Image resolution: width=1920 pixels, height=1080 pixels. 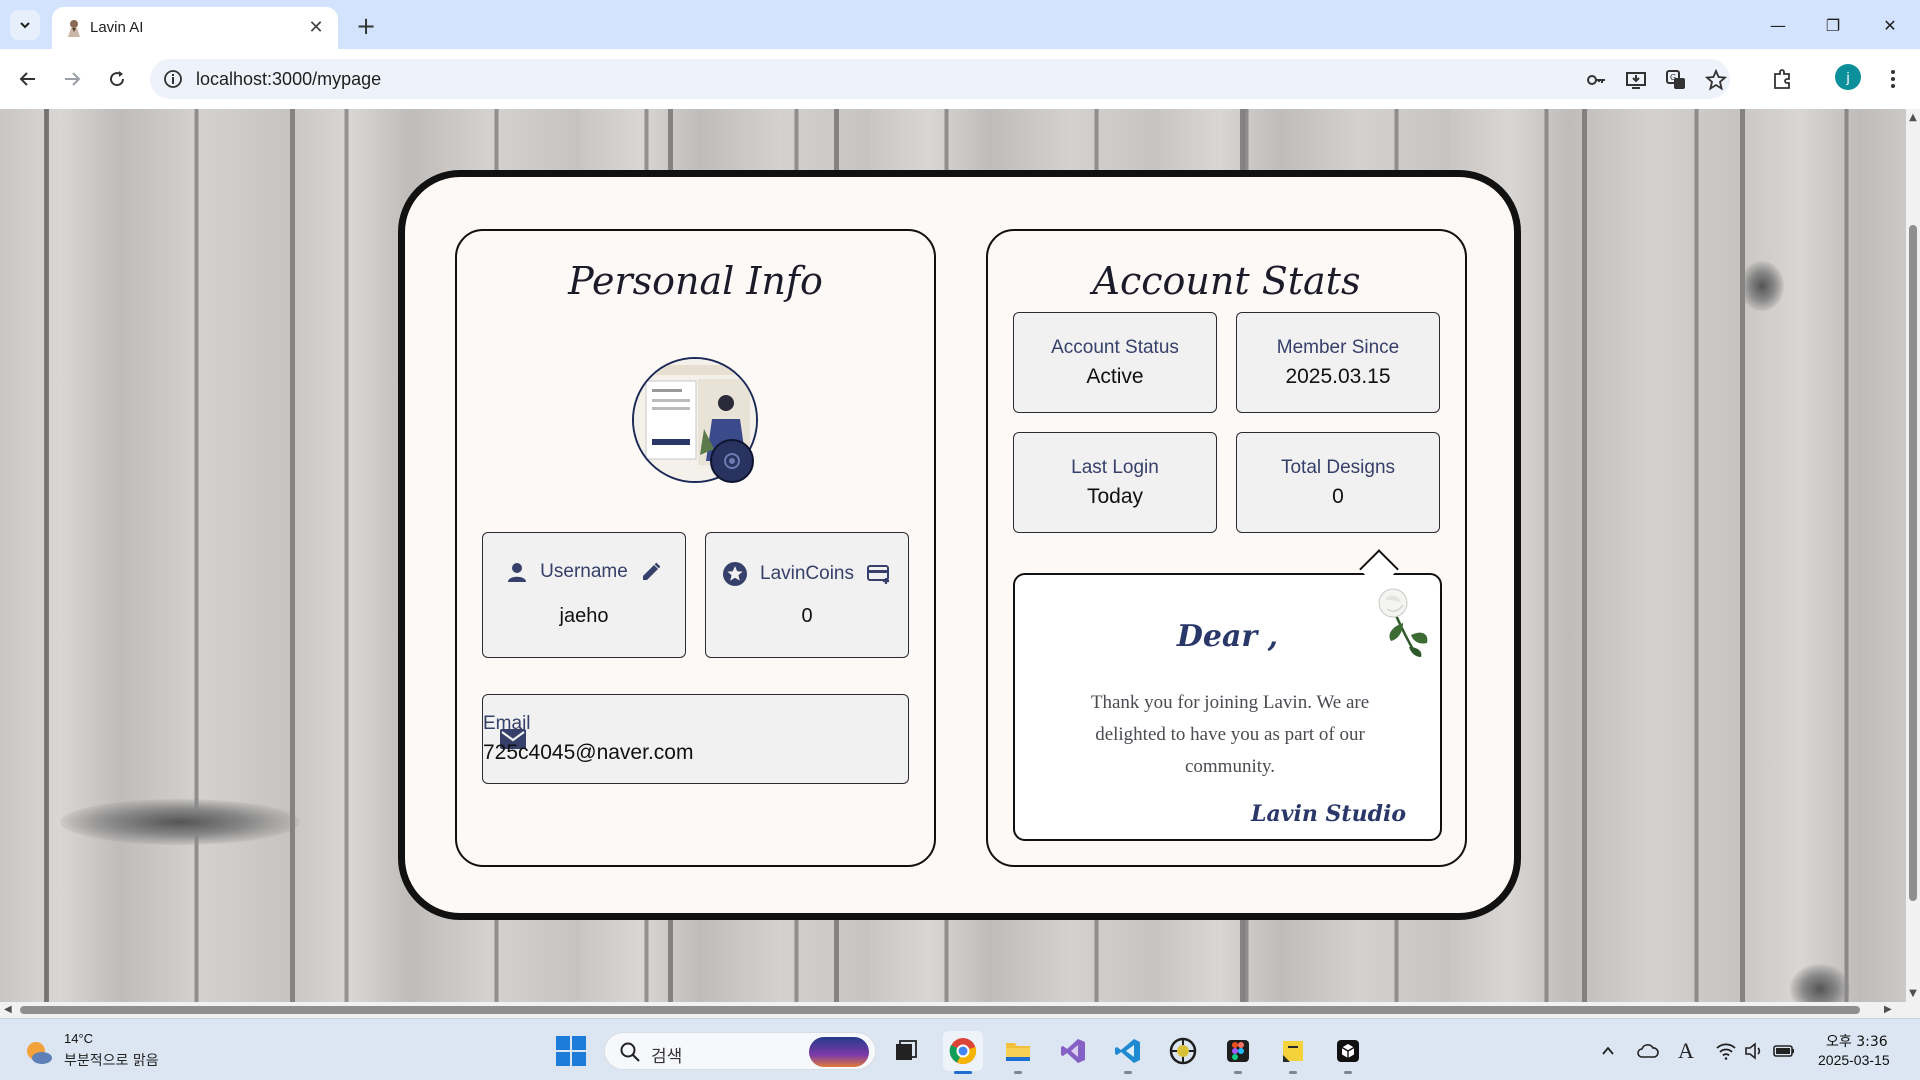 What do you see at coordinates (1833, 25) in the screenshot?
I see `restore-button: ❐` at bounding box center [1833, 25].